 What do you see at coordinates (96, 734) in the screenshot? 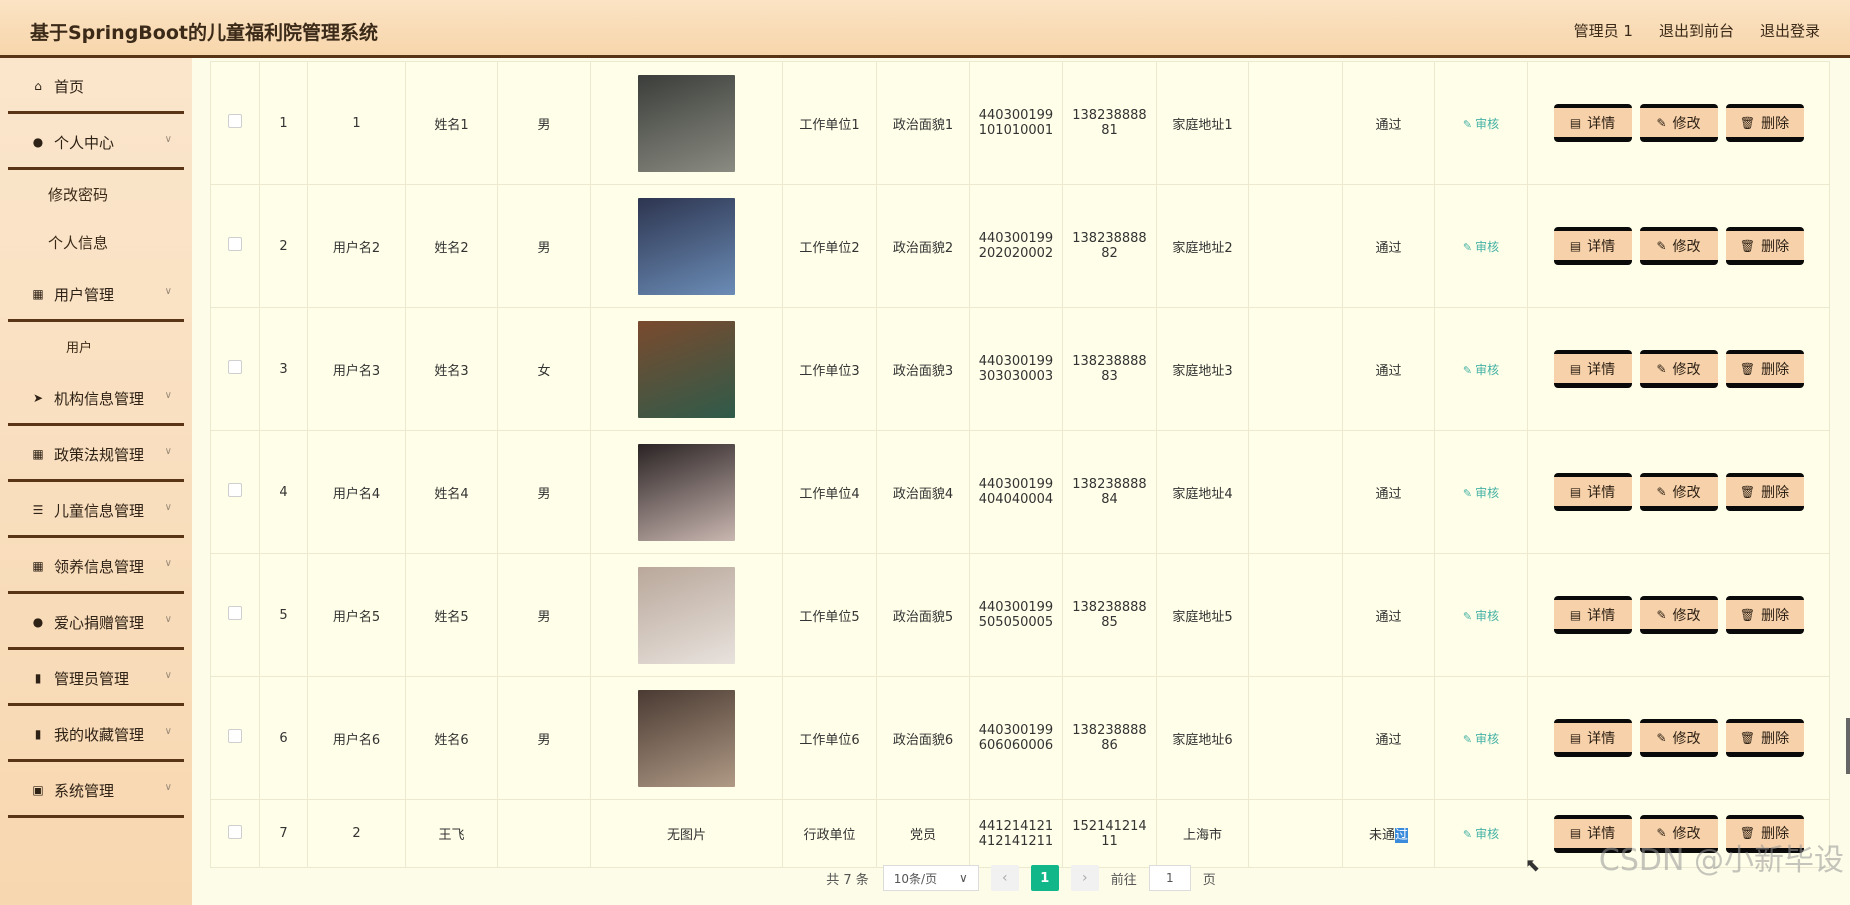
I see `menu-favorites-management: ▮ 我的收藏管理 ∨` at bounding box center [96, 734].